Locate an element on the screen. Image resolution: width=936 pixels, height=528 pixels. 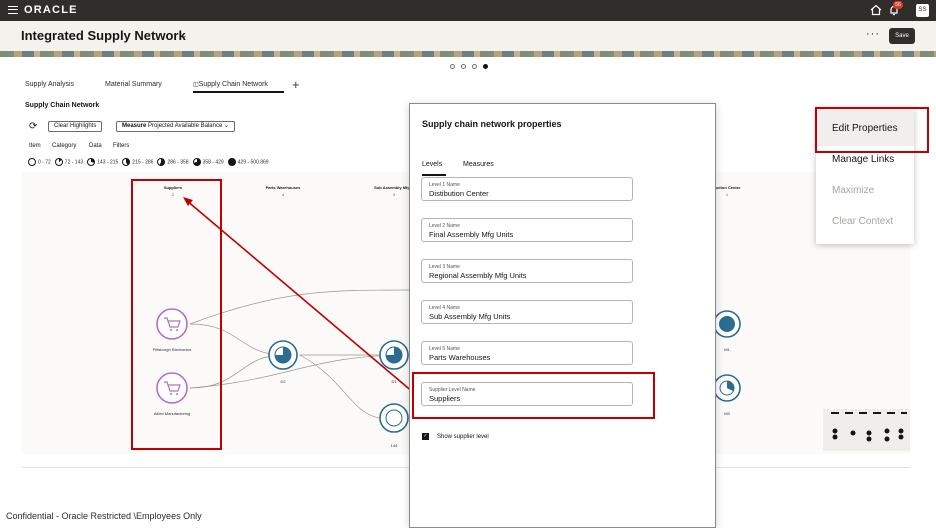
panel-title: Supply chain network properties is located at coordinates (492, 124).